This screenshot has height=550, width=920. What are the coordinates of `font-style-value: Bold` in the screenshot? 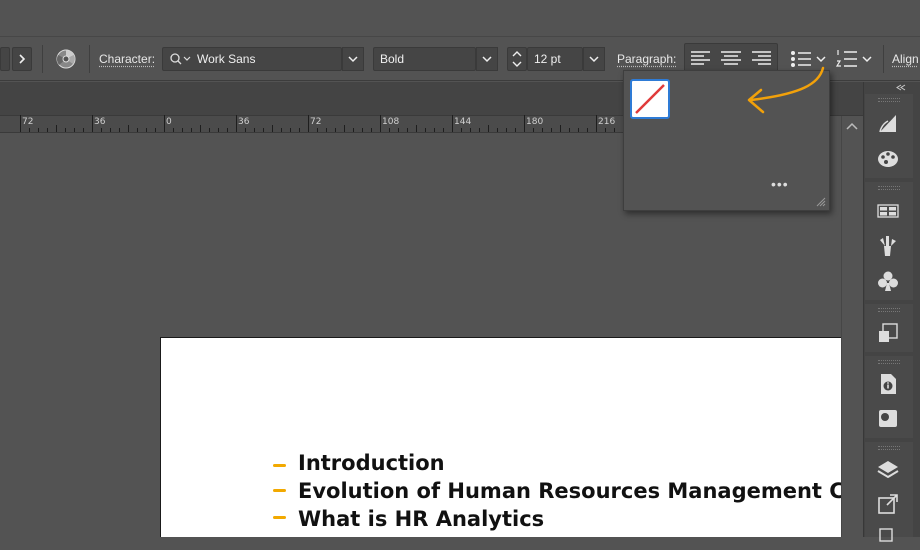 It's located at (392, 59).